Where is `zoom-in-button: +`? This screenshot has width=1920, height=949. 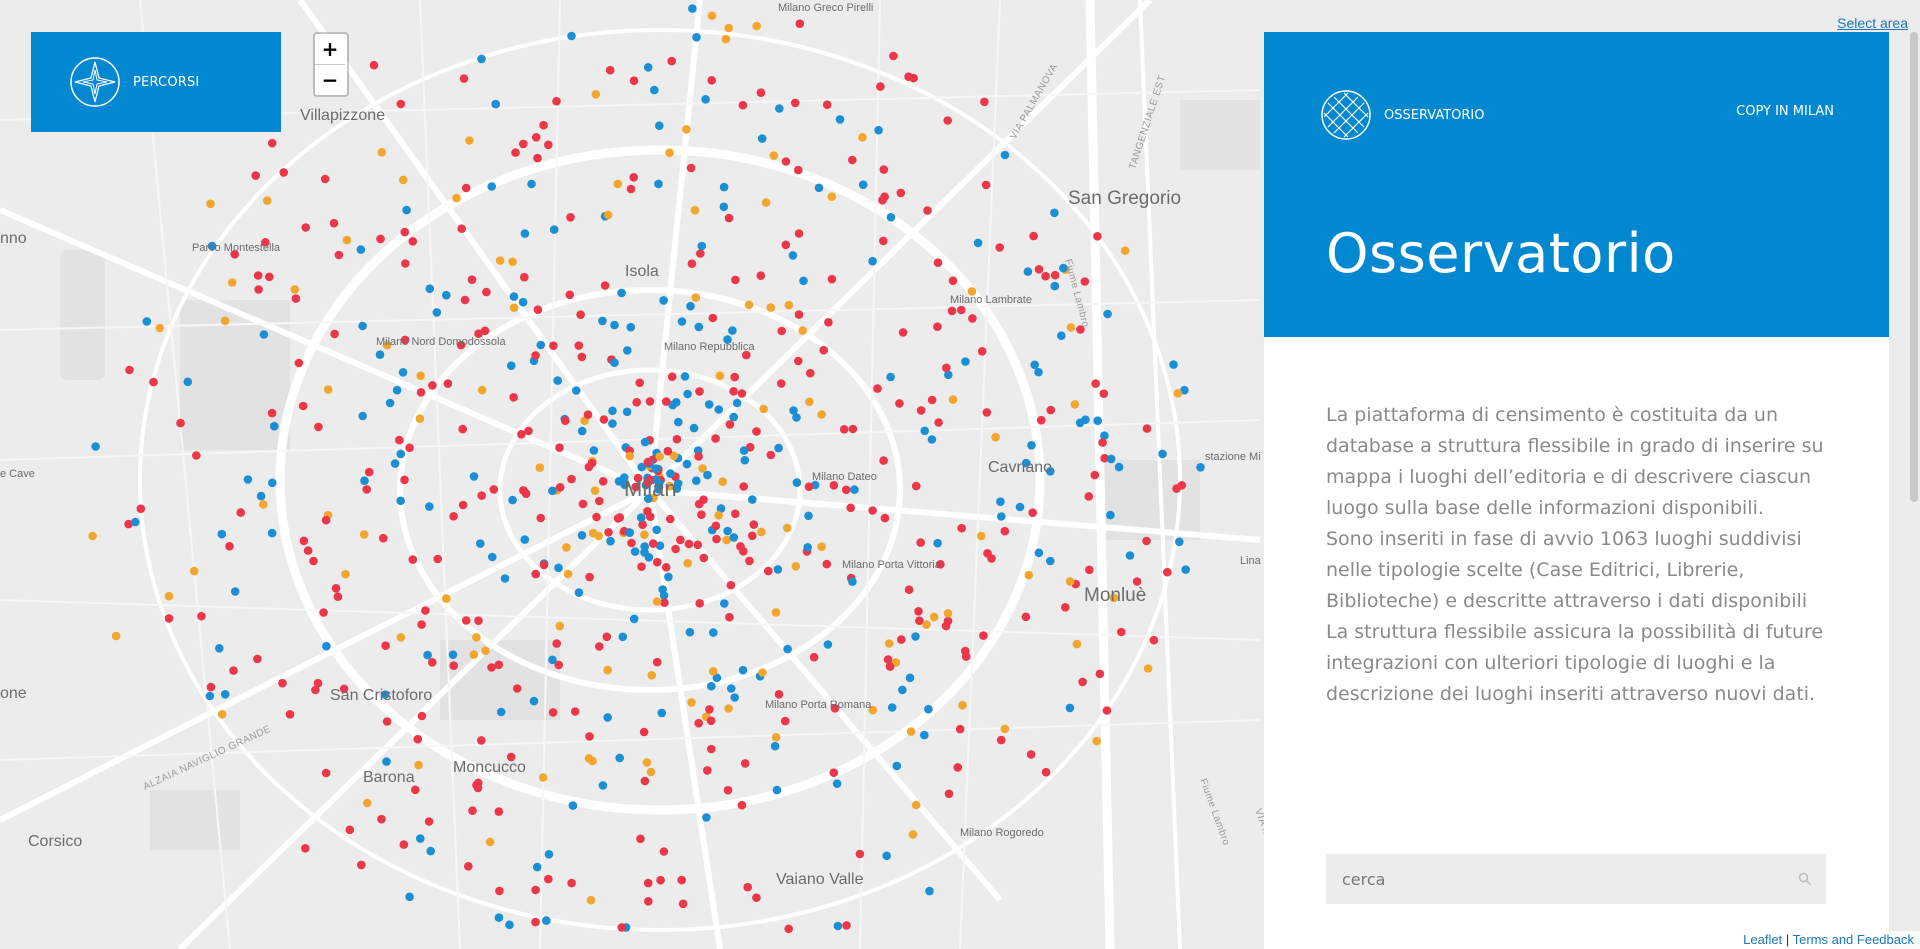
zoom-in-button: + is located at coordinates (330, 49).